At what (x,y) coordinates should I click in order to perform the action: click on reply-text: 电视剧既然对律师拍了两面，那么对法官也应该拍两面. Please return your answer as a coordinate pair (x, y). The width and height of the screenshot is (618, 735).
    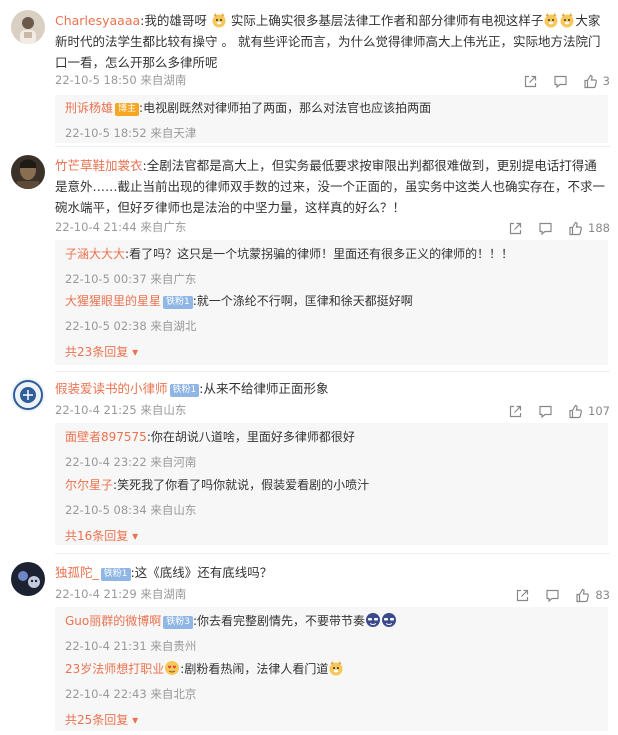
    Looking at the image, I should click on (287, 108).